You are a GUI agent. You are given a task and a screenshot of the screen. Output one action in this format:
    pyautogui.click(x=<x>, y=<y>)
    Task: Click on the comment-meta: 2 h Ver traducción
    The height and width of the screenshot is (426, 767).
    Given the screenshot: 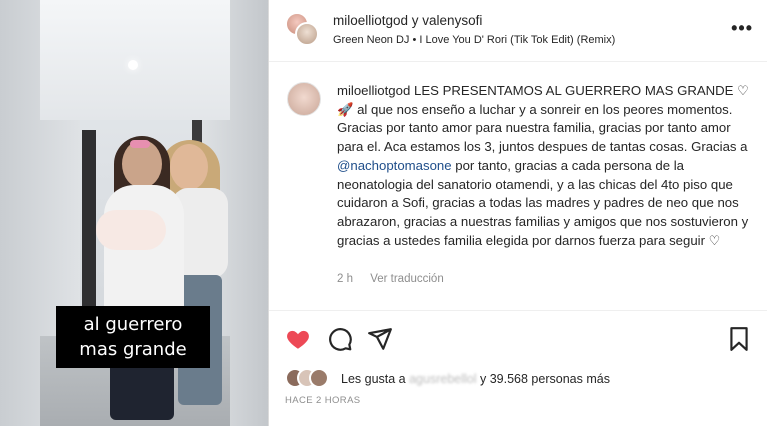 What is the action you would take?
    pyautogui.click(x=397, y=279)
    